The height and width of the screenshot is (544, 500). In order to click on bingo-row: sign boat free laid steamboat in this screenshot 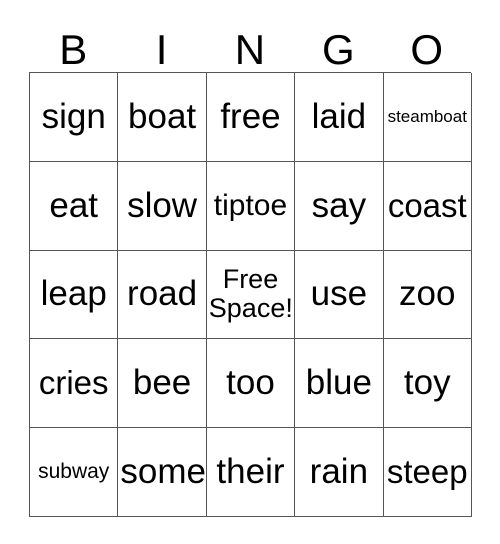, I will do `click(251, 117)`.